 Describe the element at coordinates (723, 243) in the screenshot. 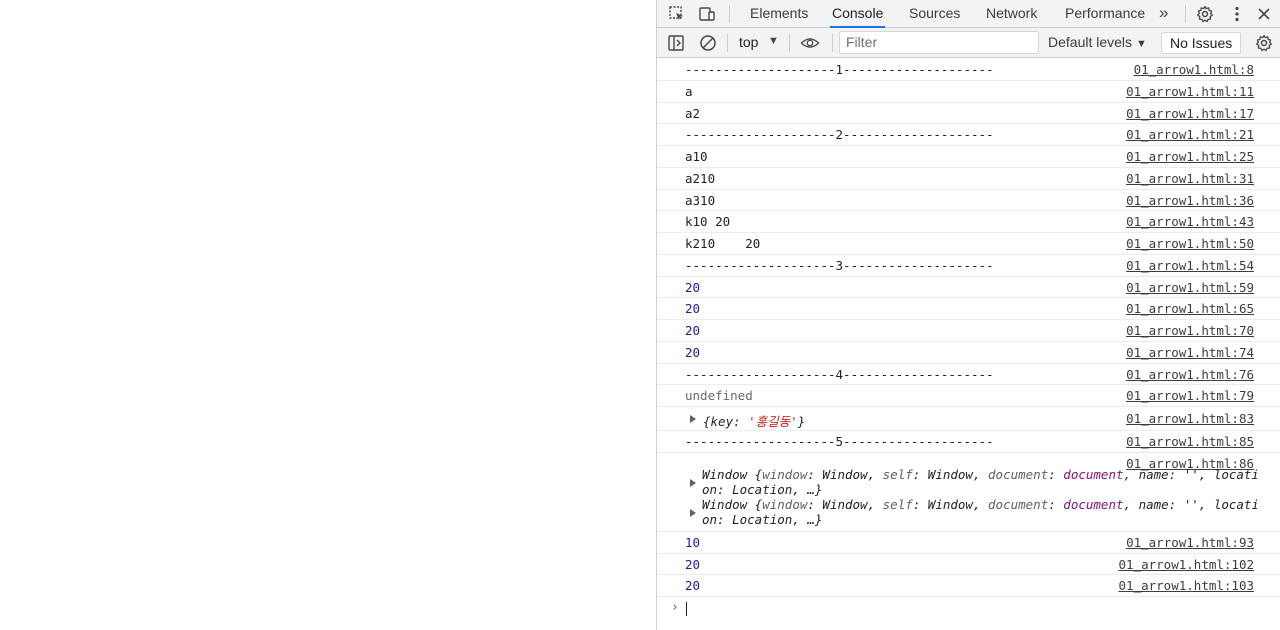

I see `log-text: k210 20` at that location.